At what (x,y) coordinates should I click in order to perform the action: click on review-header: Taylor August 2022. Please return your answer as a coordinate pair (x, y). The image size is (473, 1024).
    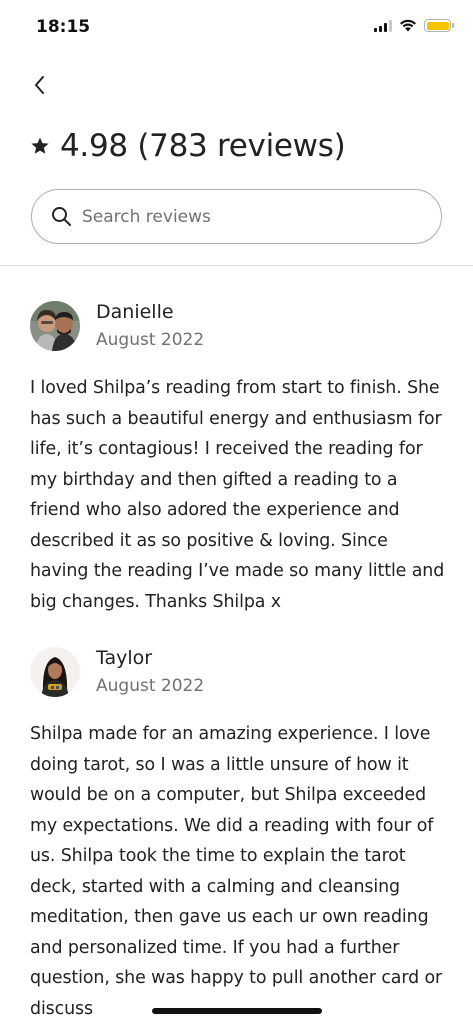
    Looking at the image, I should click on (240, 672).